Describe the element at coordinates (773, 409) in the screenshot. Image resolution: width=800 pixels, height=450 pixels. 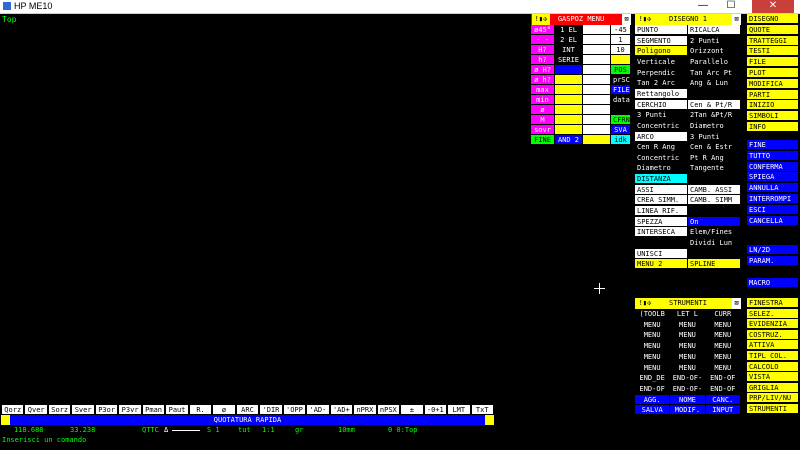
I see `main-menu-item: STRUMENTI` at that location.